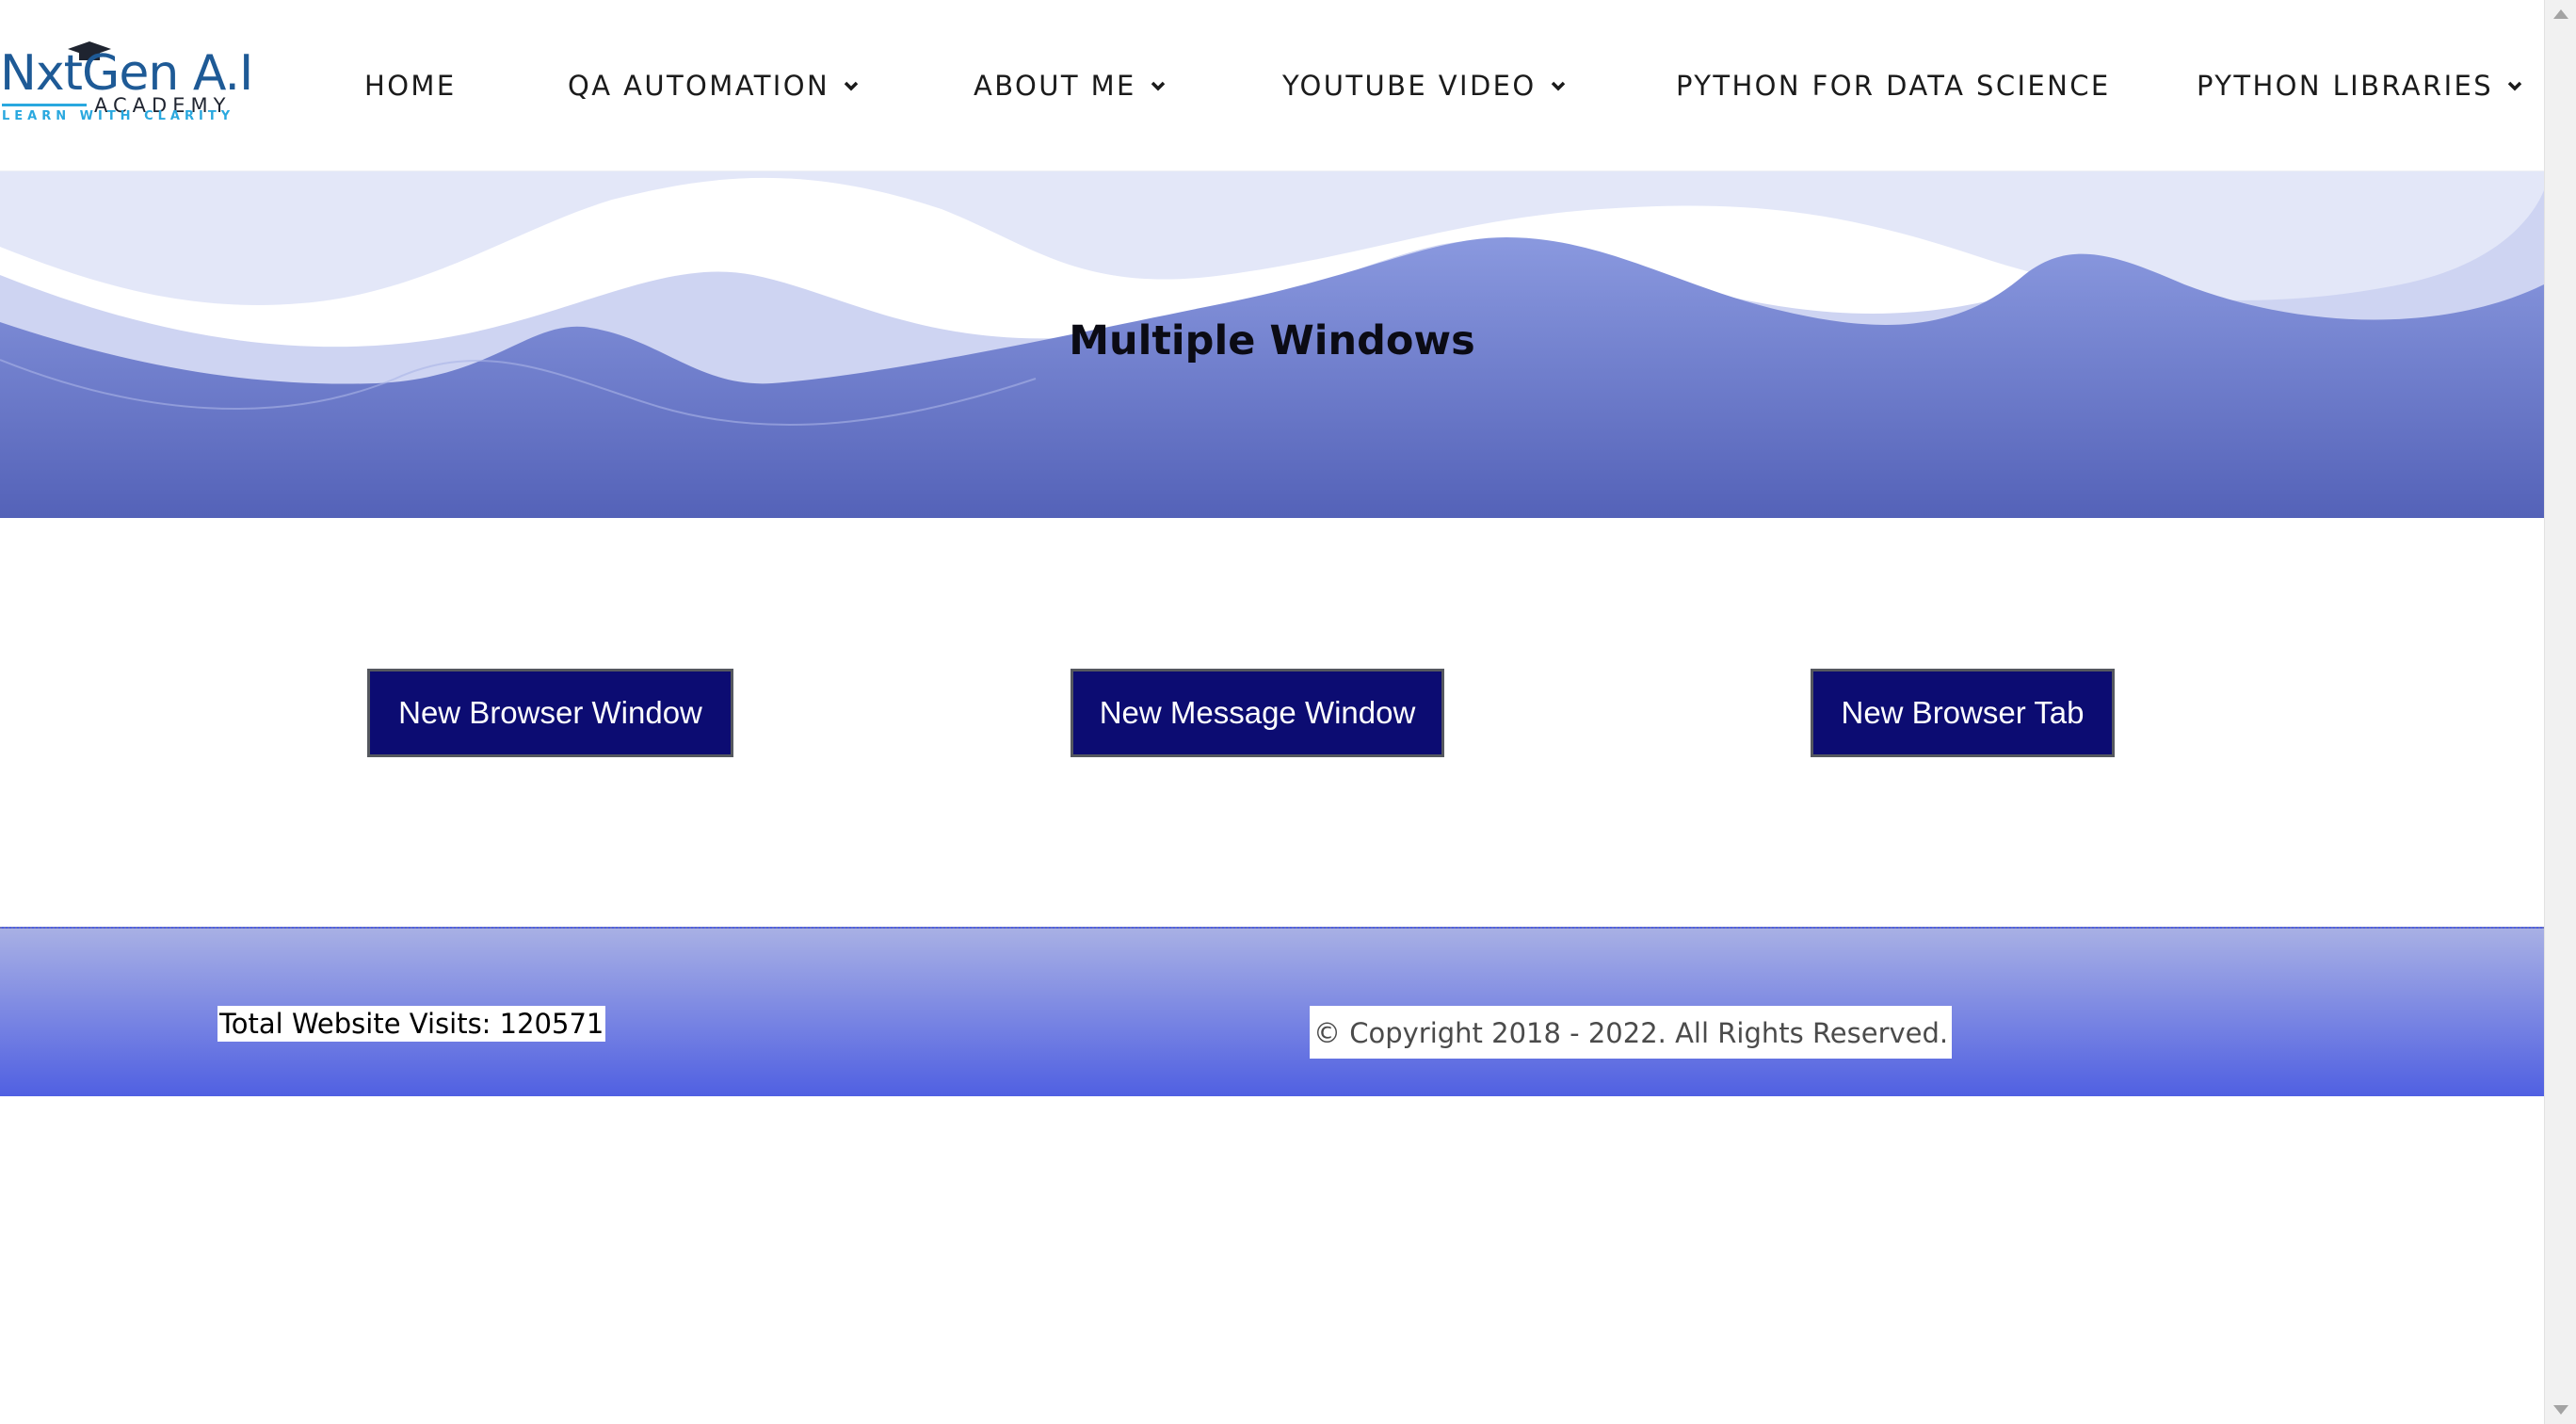  I want to click on new-message-window-button: New Message Window, so click(1257, 713).